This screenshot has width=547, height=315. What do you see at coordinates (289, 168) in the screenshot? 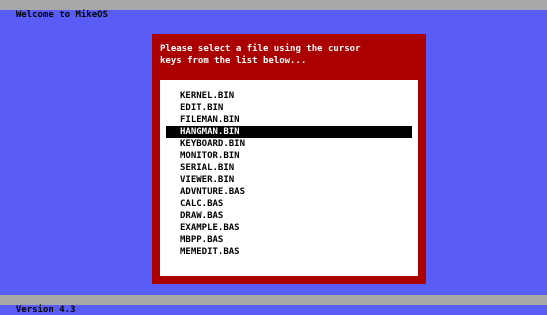
I see `file-item: SERIAL.BIN` at bounding box center [289, 168].